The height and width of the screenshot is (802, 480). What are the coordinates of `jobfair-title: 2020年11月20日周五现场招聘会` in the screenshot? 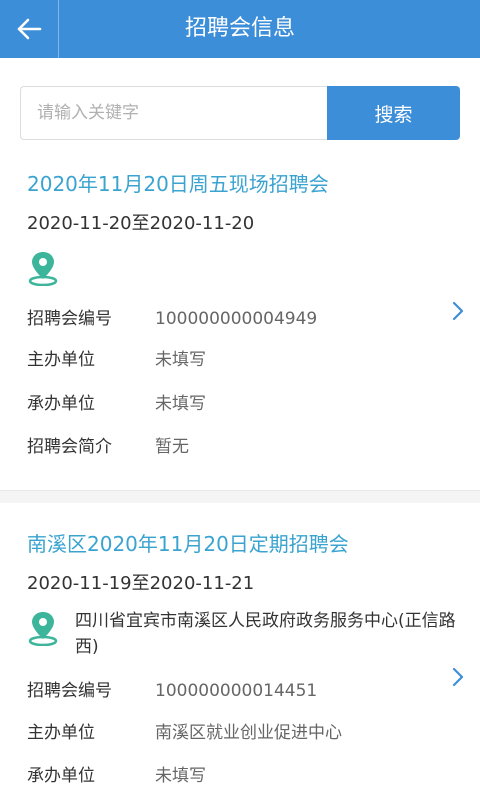 It's located at (178, 182).